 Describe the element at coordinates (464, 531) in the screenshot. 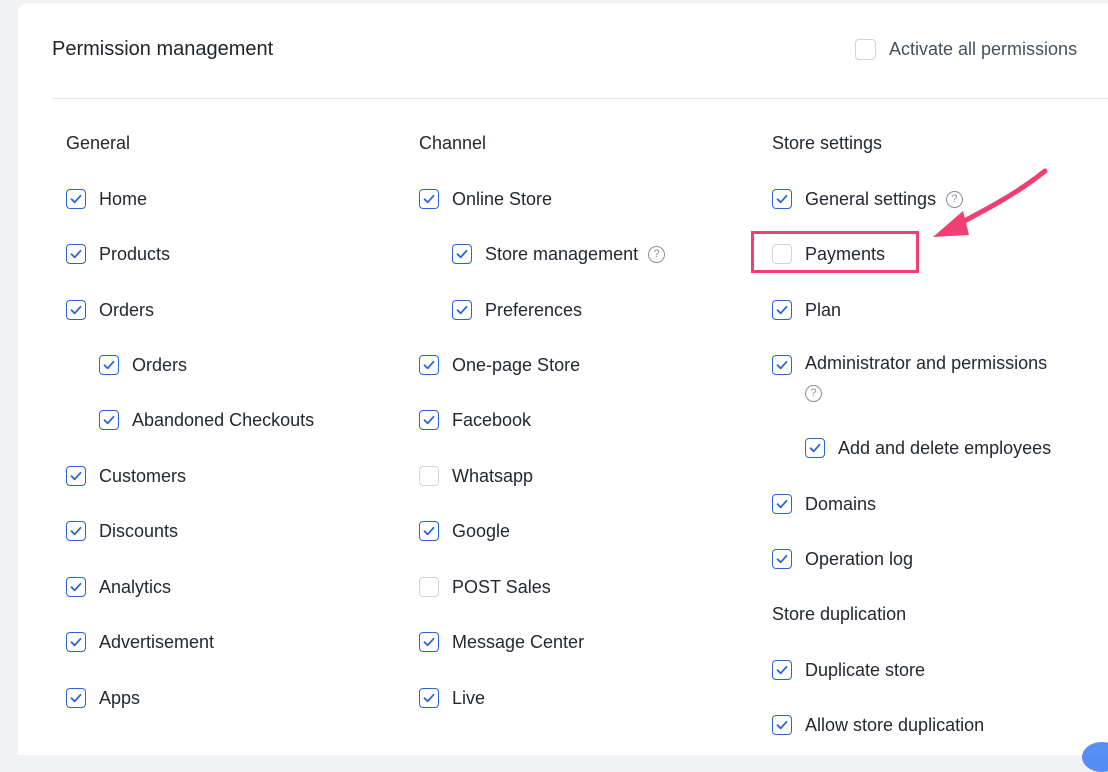

I see `permission-google: Google` at that location.